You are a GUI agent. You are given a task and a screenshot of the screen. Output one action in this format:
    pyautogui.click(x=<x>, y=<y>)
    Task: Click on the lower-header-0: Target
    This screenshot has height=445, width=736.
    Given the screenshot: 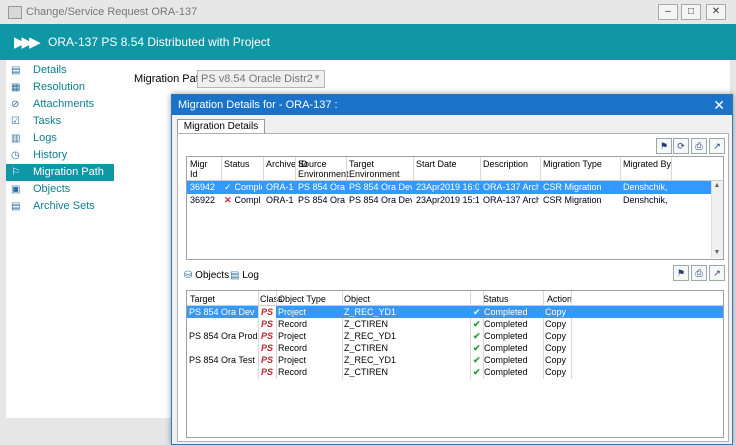 What is the action you would take?
    pyautogui.click(x=202, y=299)
    